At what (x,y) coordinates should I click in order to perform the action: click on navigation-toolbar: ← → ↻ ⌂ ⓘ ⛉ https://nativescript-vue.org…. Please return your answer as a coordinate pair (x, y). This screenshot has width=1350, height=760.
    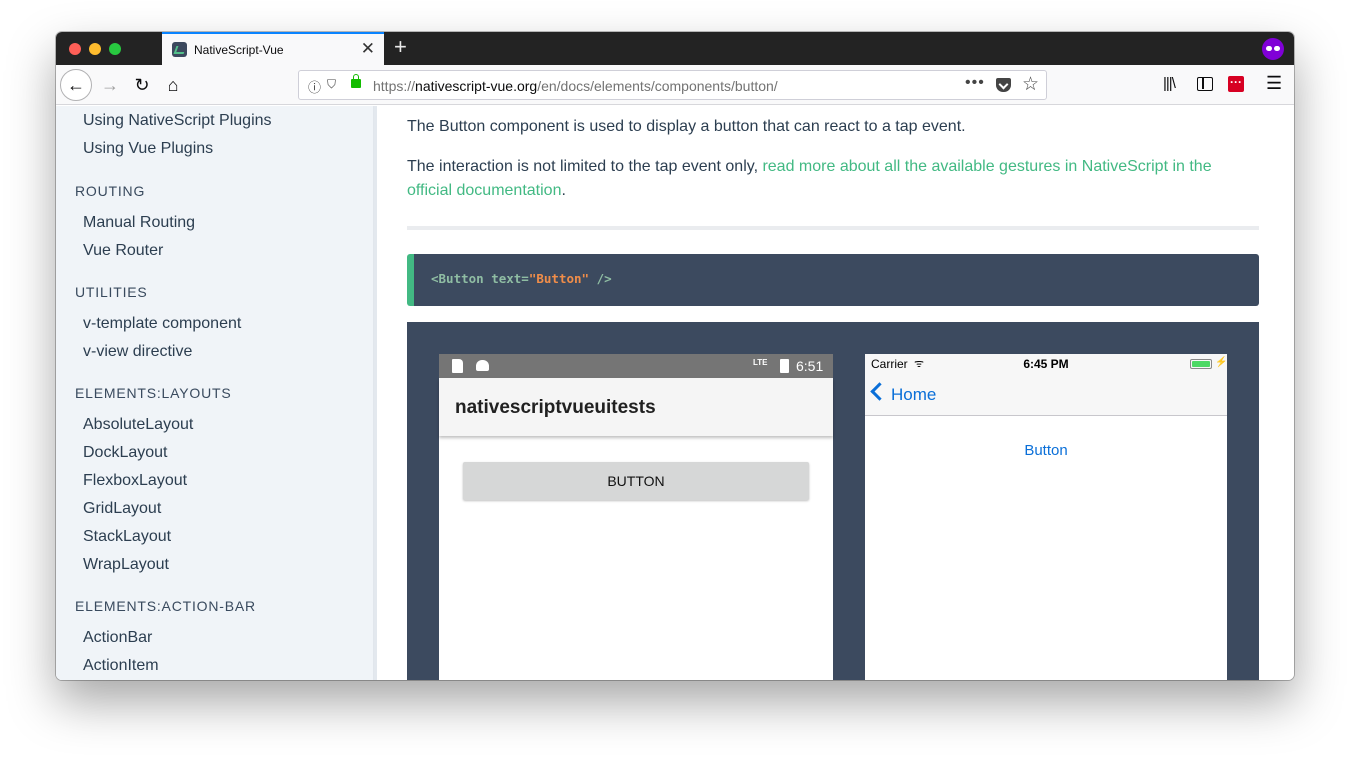
    Looking at the image, I should click on (675, 85).